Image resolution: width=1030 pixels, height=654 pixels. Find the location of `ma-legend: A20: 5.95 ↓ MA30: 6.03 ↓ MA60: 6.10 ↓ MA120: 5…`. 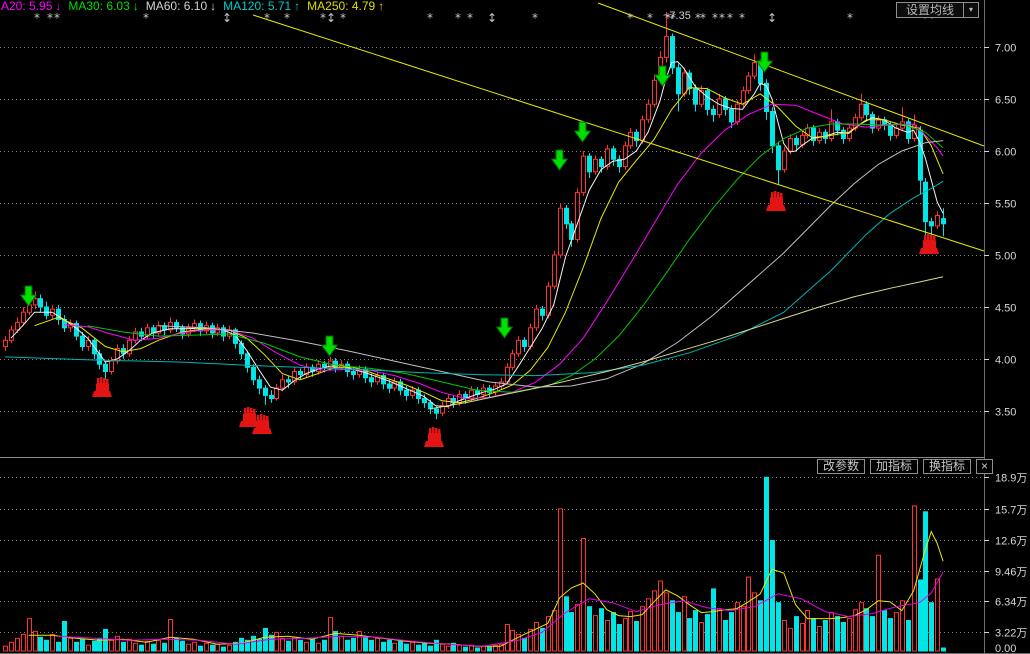

ma-legend: A20: 5.95 ↓ MA30: 6.03 ↓ MA60: 6.10 ↓ MA120: 5… is located at coordinates (196, 6).